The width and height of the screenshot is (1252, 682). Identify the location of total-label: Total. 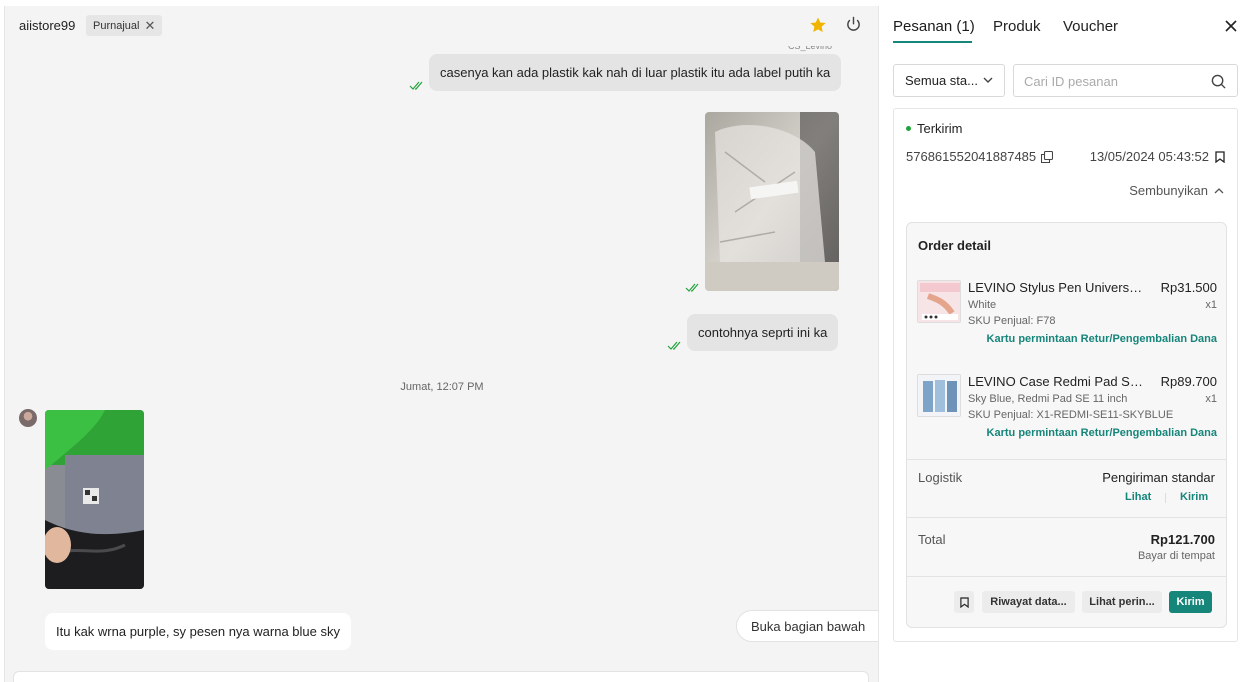
(932, 539).